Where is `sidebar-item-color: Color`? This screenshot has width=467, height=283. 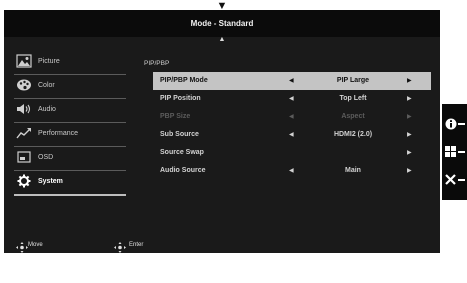
sidebar-item-color: Color is located at coordinates (70, 86).